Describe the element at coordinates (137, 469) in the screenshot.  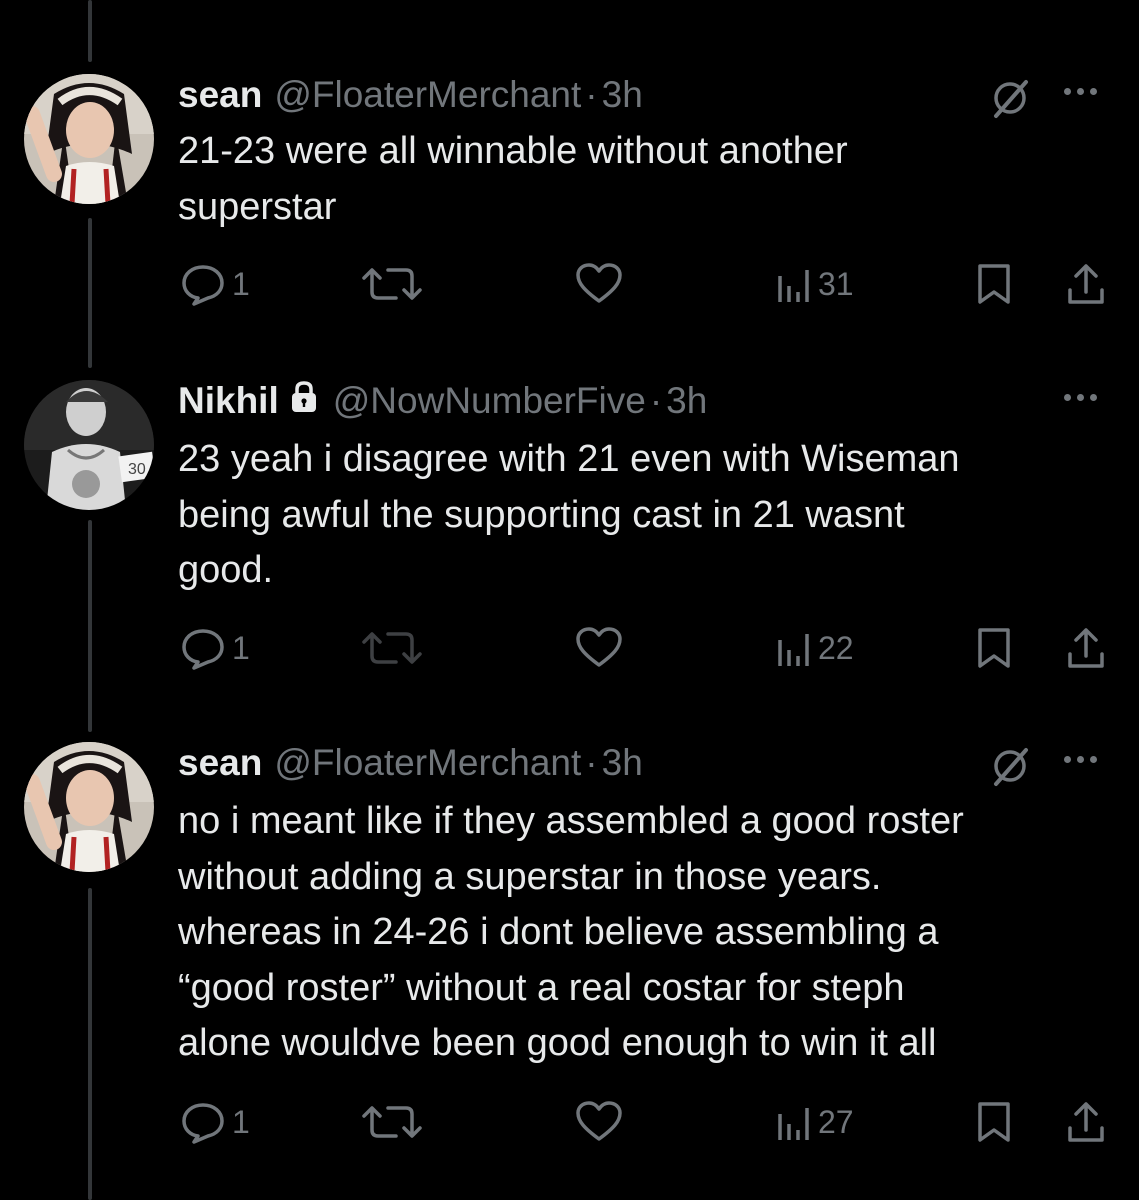
I see `avatar-jersey-number: 30` at that location.